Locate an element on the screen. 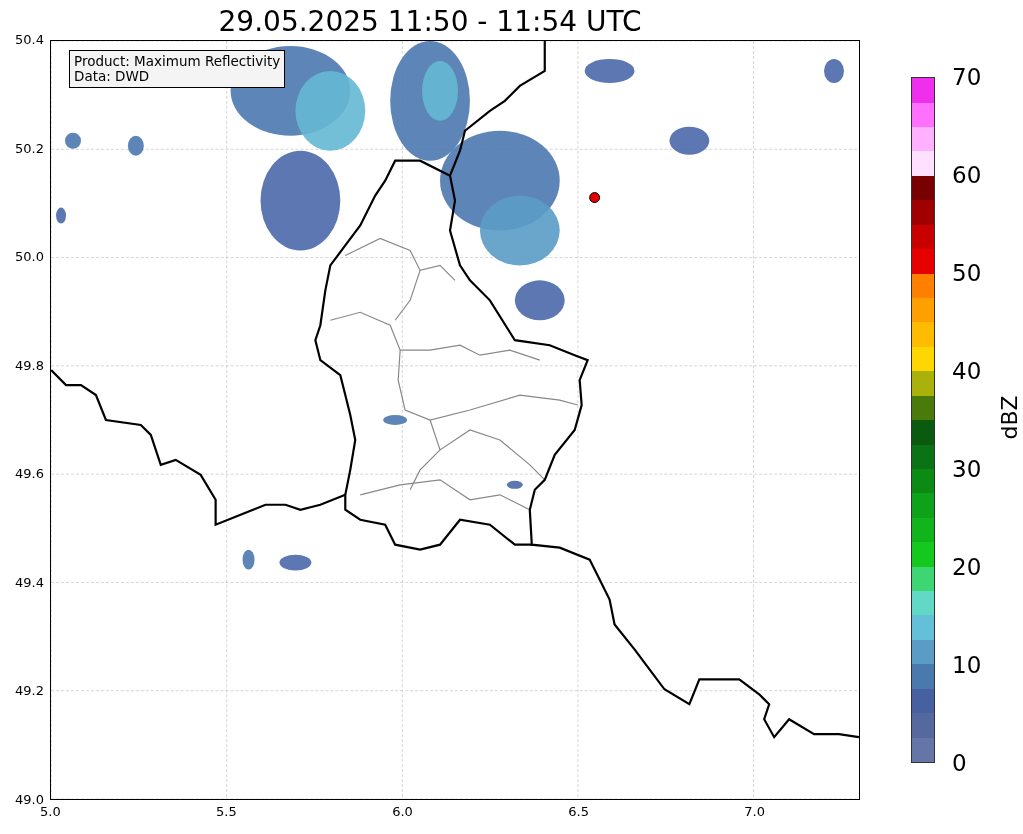 The height and width of the screenshot is (834, 1023). y-tick-label: 49.2 is located at coordinates (29, 691).